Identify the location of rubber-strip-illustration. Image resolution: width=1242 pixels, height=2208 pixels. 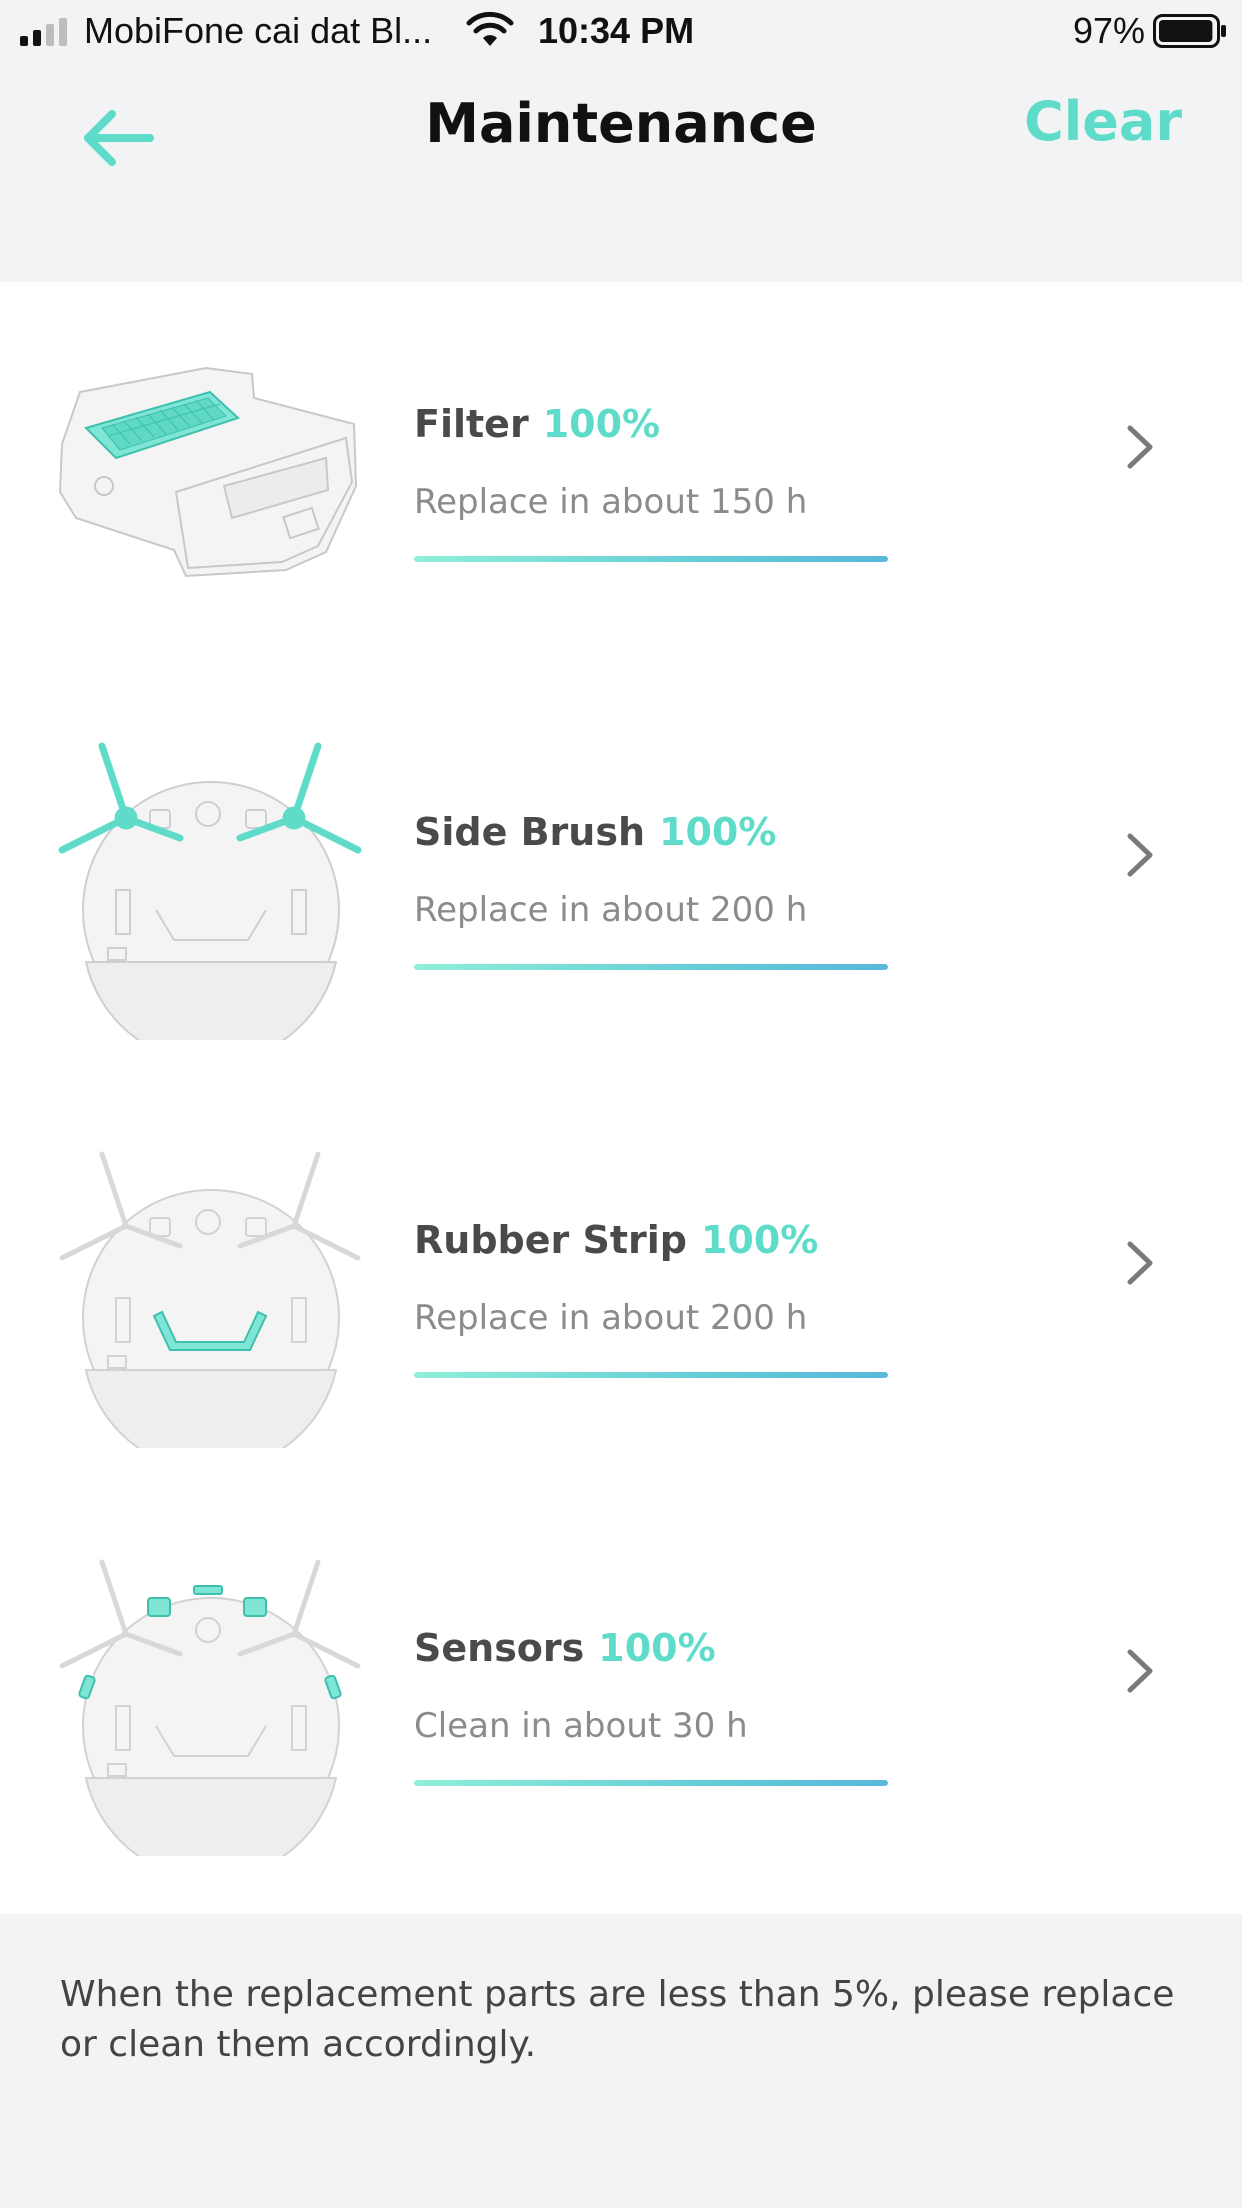
(210, 1299).